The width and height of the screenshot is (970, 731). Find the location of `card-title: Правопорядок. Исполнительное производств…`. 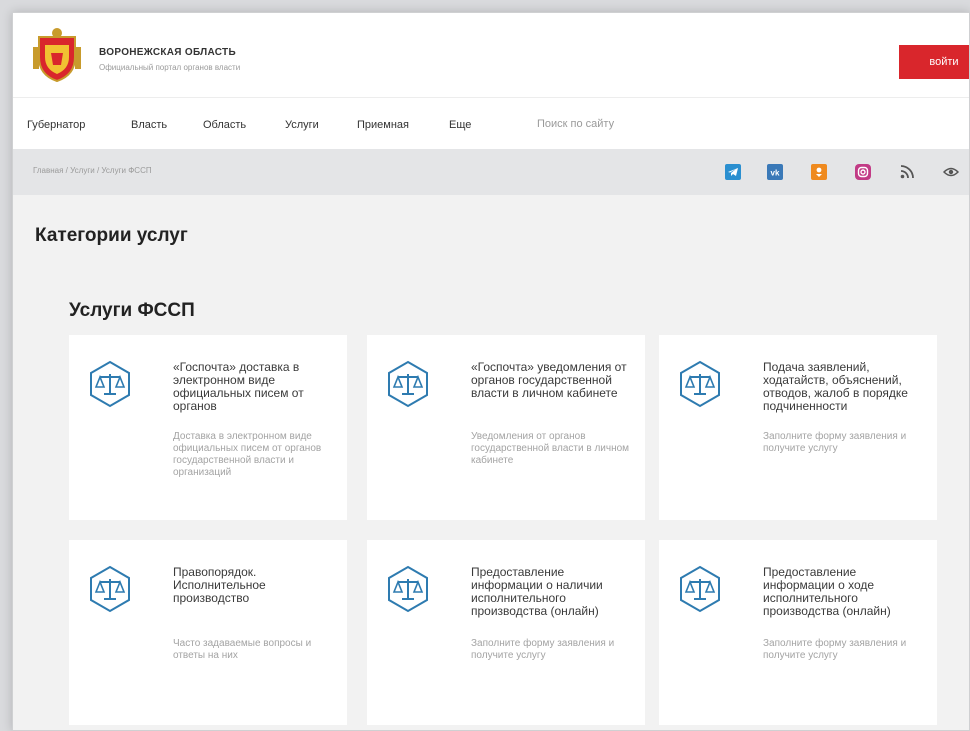

card-title: Правопорядок. Исполнительное производств… is located at coordinates (253, 585).